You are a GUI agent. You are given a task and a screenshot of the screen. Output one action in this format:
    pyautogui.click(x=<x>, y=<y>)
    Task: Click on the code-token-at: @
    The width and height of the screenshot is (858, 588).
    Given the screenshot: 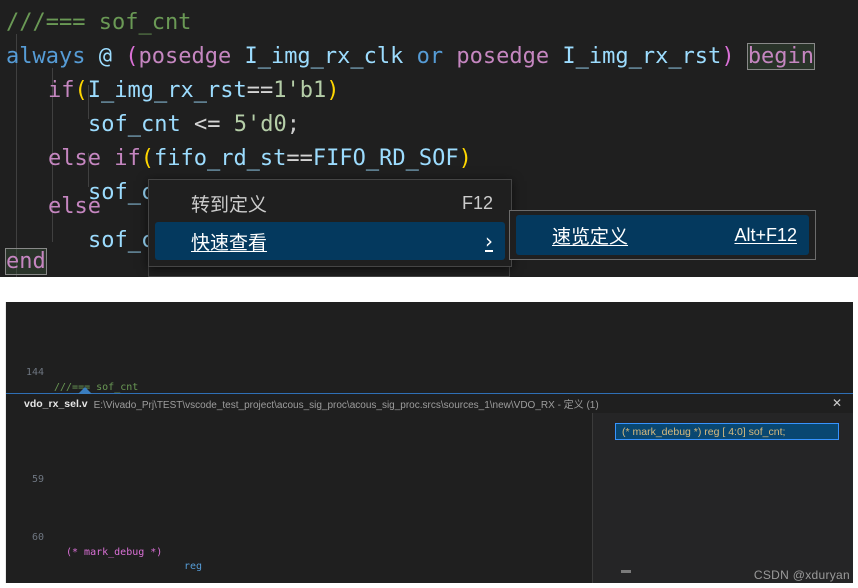 What is the action you would take?
    pyautogui.click(x=105, y=56)
    